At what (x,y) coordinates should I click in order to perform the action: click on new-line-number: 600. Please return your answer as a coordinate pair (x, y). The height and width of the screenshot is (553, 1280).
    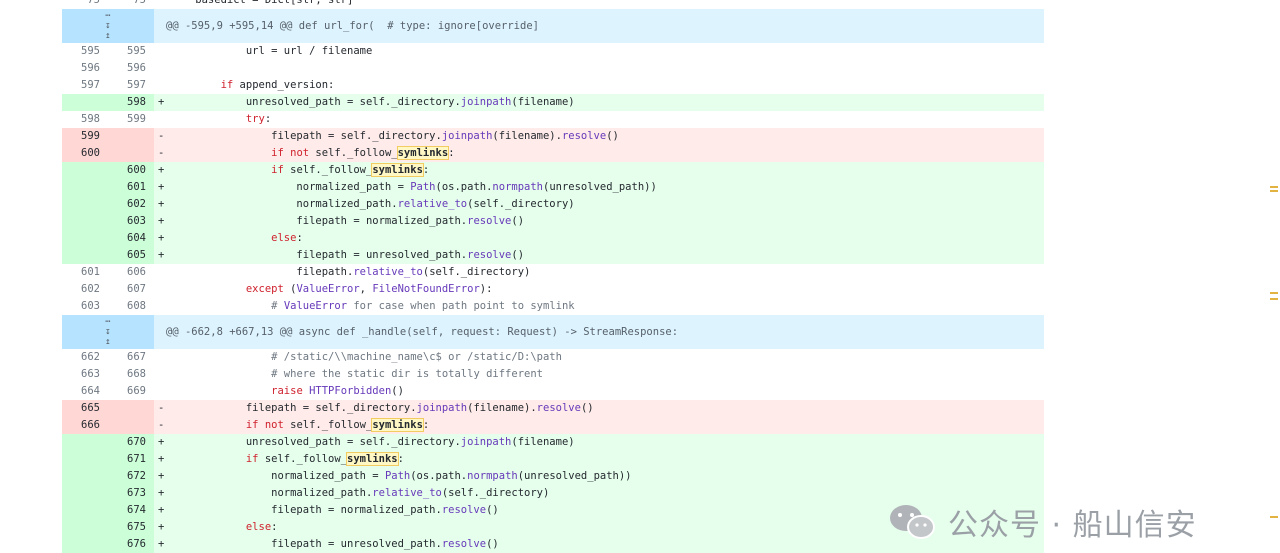
    Looking at the image, I should click on (131, 170).